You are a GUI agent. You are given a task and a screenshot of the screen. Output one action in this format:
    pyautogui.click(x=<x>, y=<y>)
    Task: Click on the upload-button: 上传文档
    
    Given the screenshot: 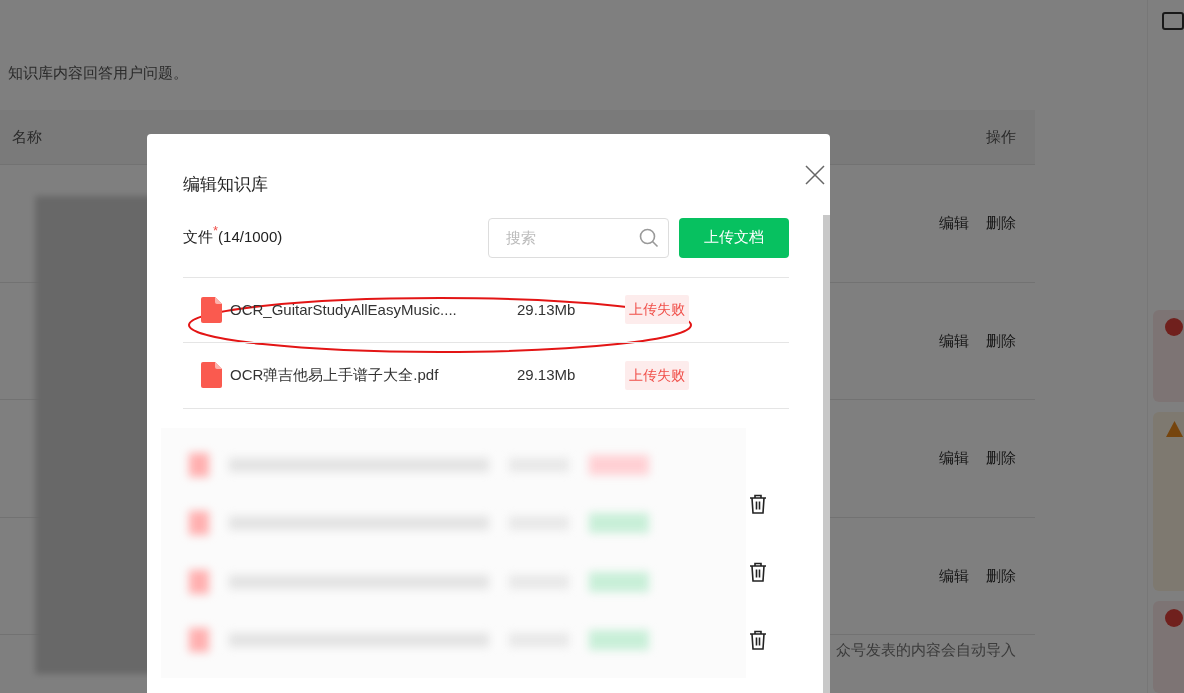 What is the action you would take?
    pyautogui.click(x=734, y=237)
    